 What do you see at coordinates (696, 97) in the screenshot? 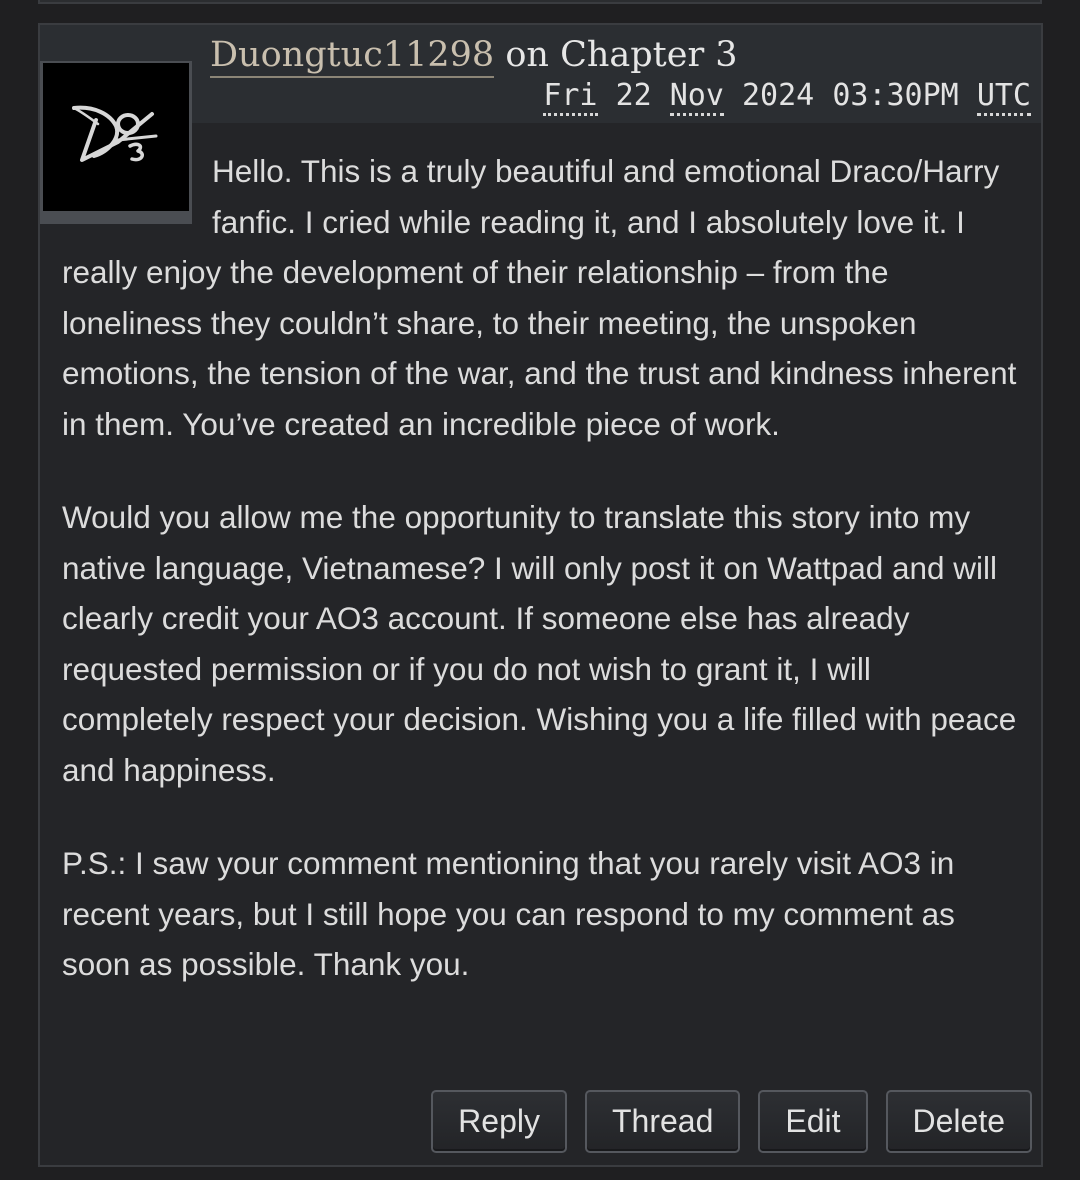
I see `date-month: Nov` at bounding box center [696, 97].